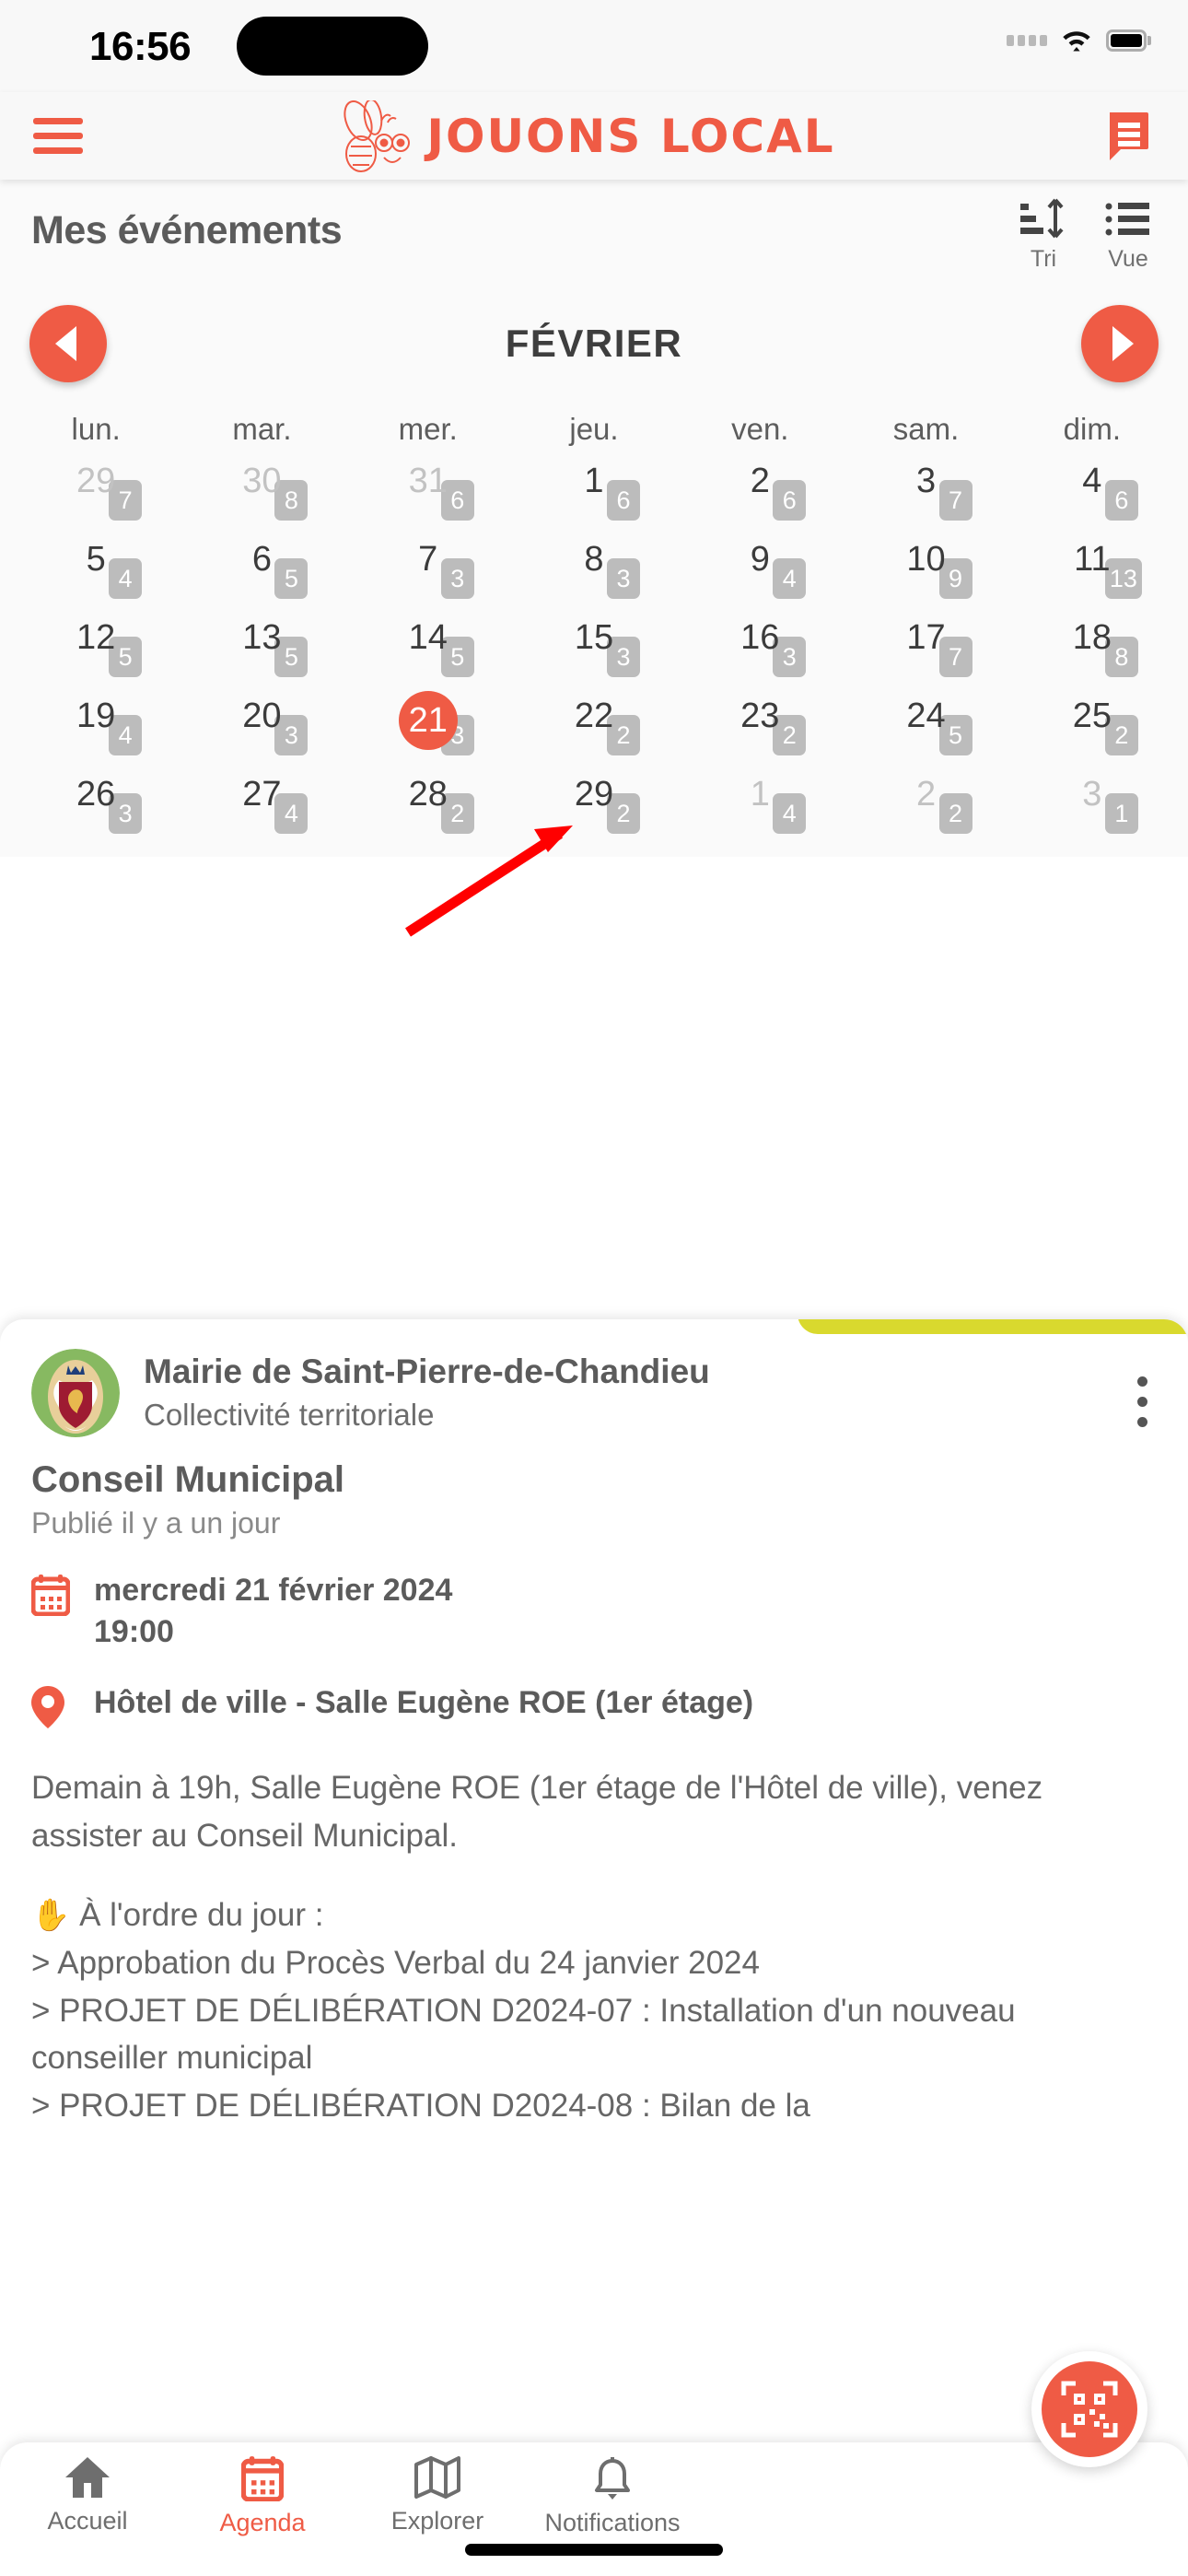  I want to click on kebab-menu-icon, so click(1142, 1401).